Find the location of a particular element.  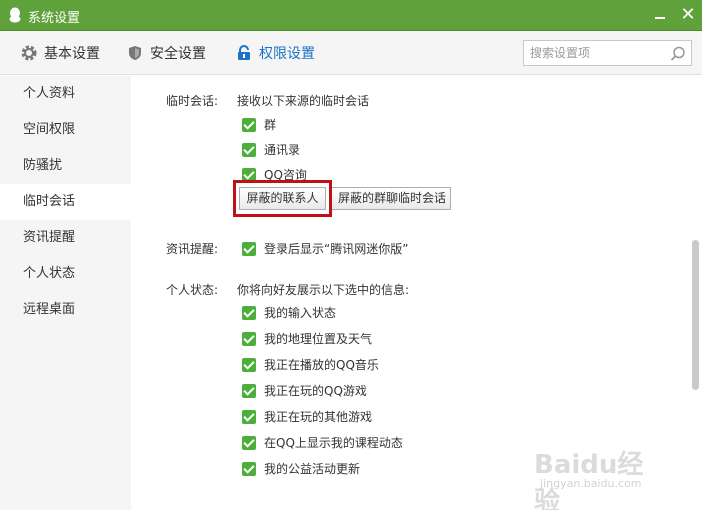

lock-icon is located at coordinates (244, 52).